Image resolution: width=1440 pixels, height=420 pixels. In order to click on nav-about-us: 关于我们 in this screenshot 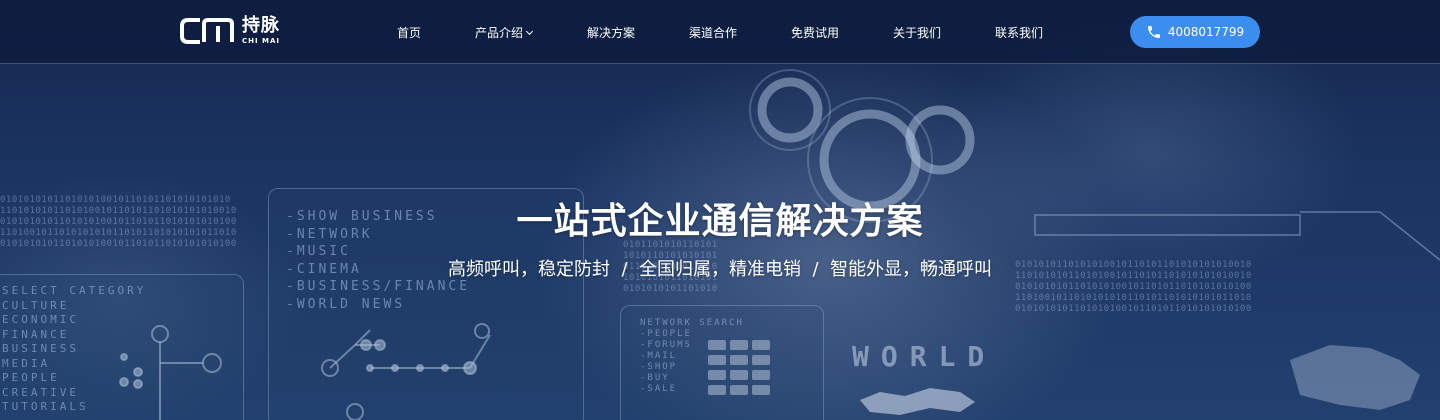, I will do `click(917, 32)`.